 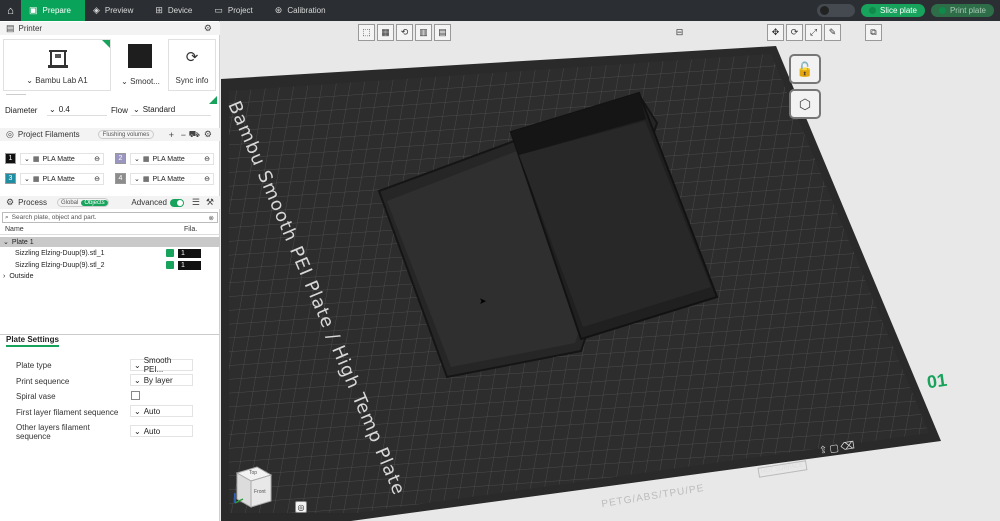 What do you see at coordinates (211, 218) in the screenshot?
I see `clear-icon: ⊗` at bounding box center [211, 218].